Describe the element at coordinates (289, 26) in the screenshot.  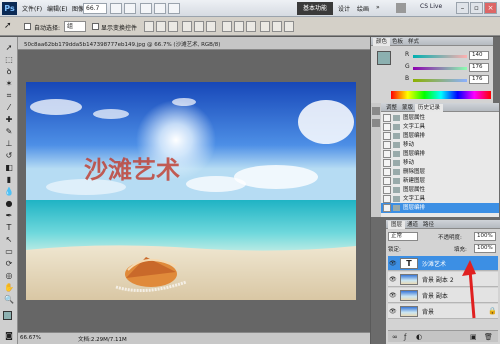
I see `distribute-right-icon` at that location.